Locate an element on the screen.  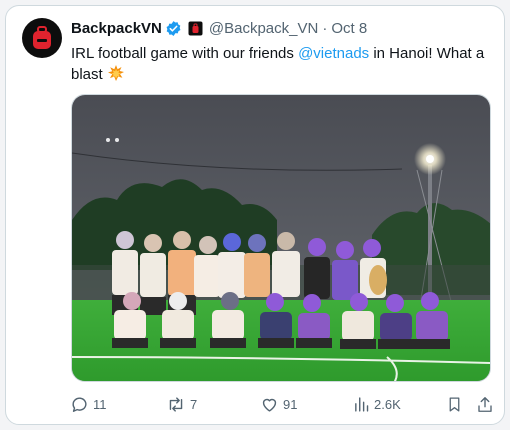
action-bar: 11 7 91 2.6K is located at coordinates (282, 404).